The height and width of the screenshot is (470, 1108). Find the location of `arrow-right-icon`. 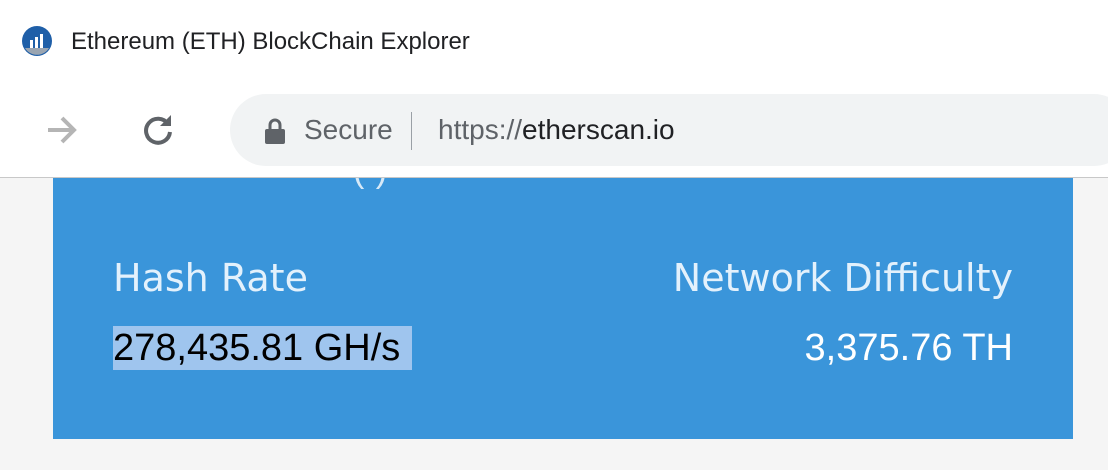

arrow-right-icon is located at coordinates (62, 130).